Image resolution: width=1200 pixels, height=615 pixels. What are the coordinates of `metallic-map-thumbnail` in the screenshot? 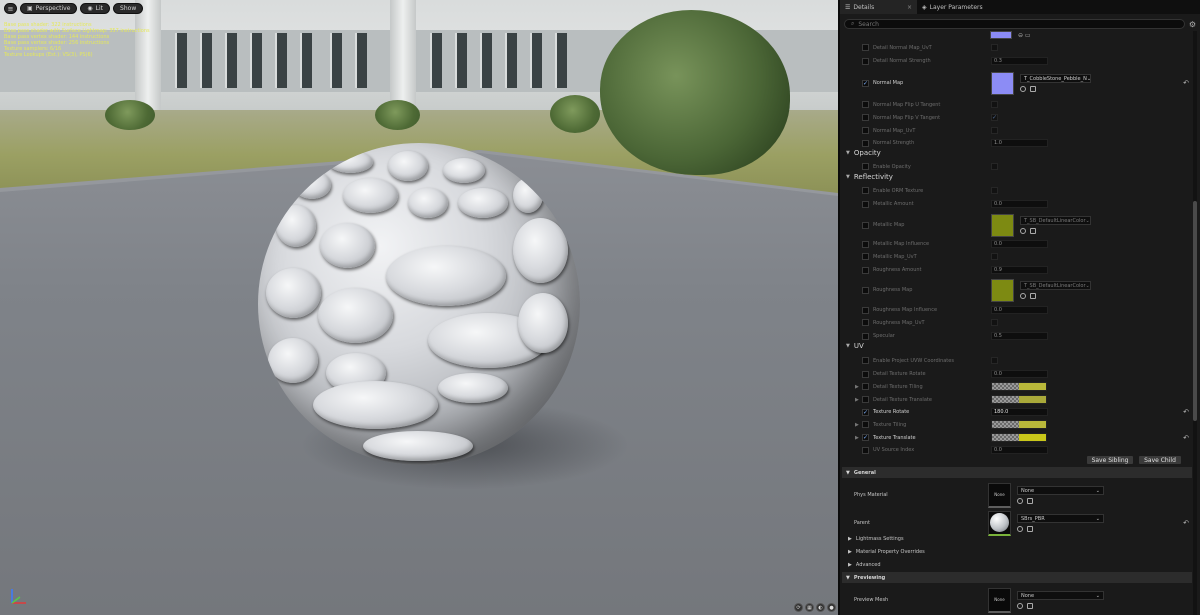 It's located at (1002, 225).